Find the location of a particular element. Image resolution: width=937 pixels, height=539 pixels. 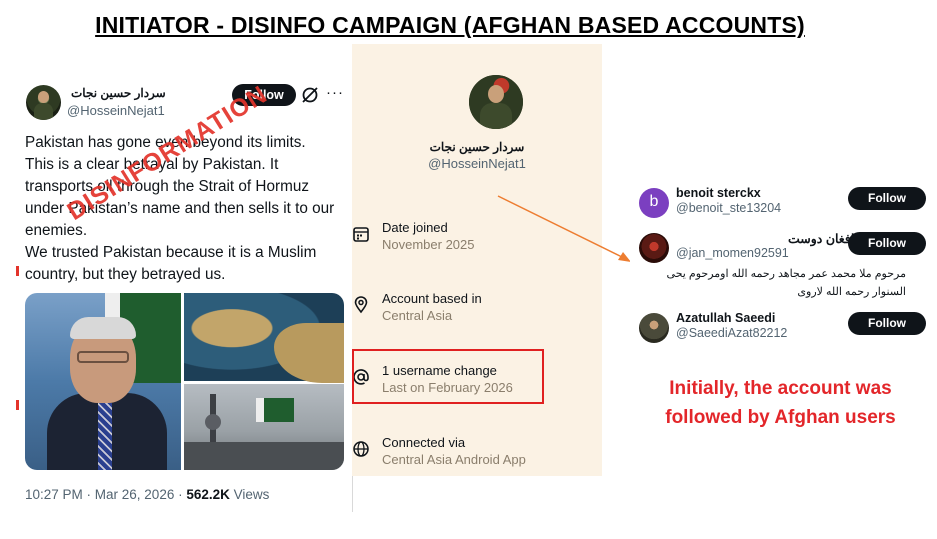

arrow-icon is located at coordinates (564, 228).